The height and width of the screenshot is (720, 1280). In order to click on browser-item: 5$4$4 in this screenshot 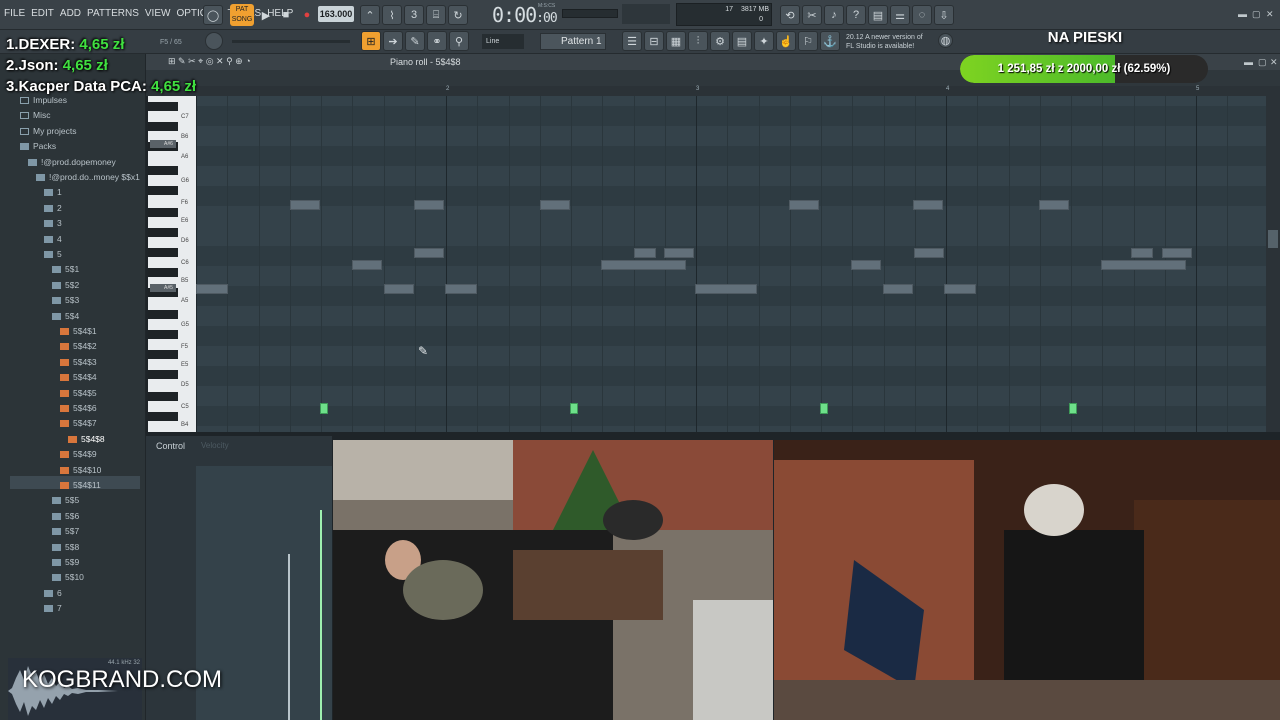, I will do `click(78, 377)`.